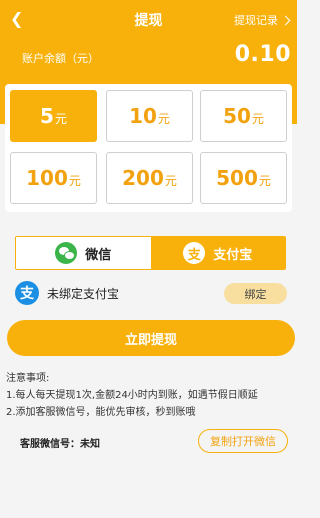 The height and width of the screenshot is (518, 320). What do you see at coordinates (237, 178) in the screenshot?
I see `amount-number: 500` at bounding box center [237, 178].